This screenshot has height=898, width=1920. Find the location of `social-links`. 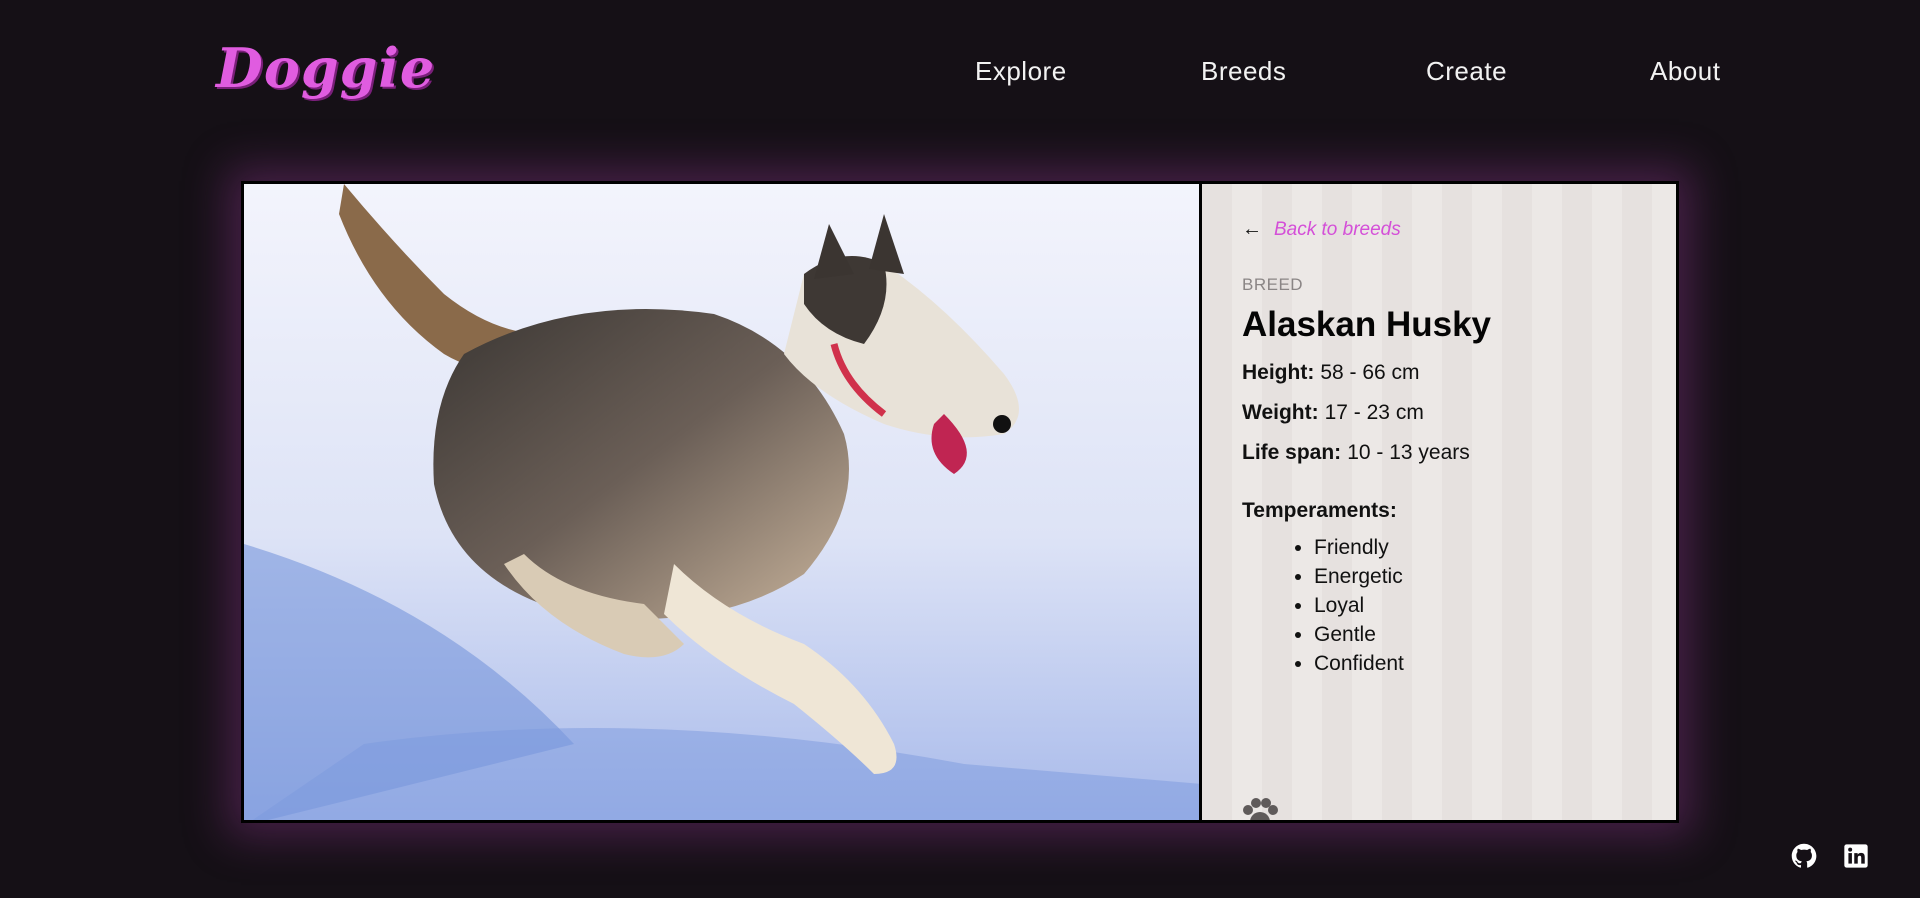

social-links is located at coordinates (1830, 856).